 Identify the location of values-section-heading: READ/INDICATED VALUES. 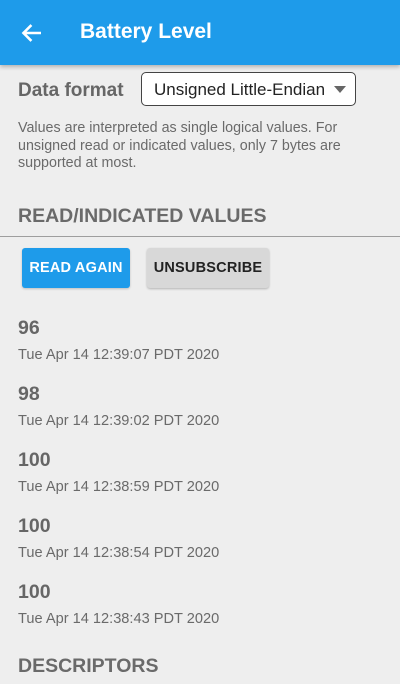
(142, 216).